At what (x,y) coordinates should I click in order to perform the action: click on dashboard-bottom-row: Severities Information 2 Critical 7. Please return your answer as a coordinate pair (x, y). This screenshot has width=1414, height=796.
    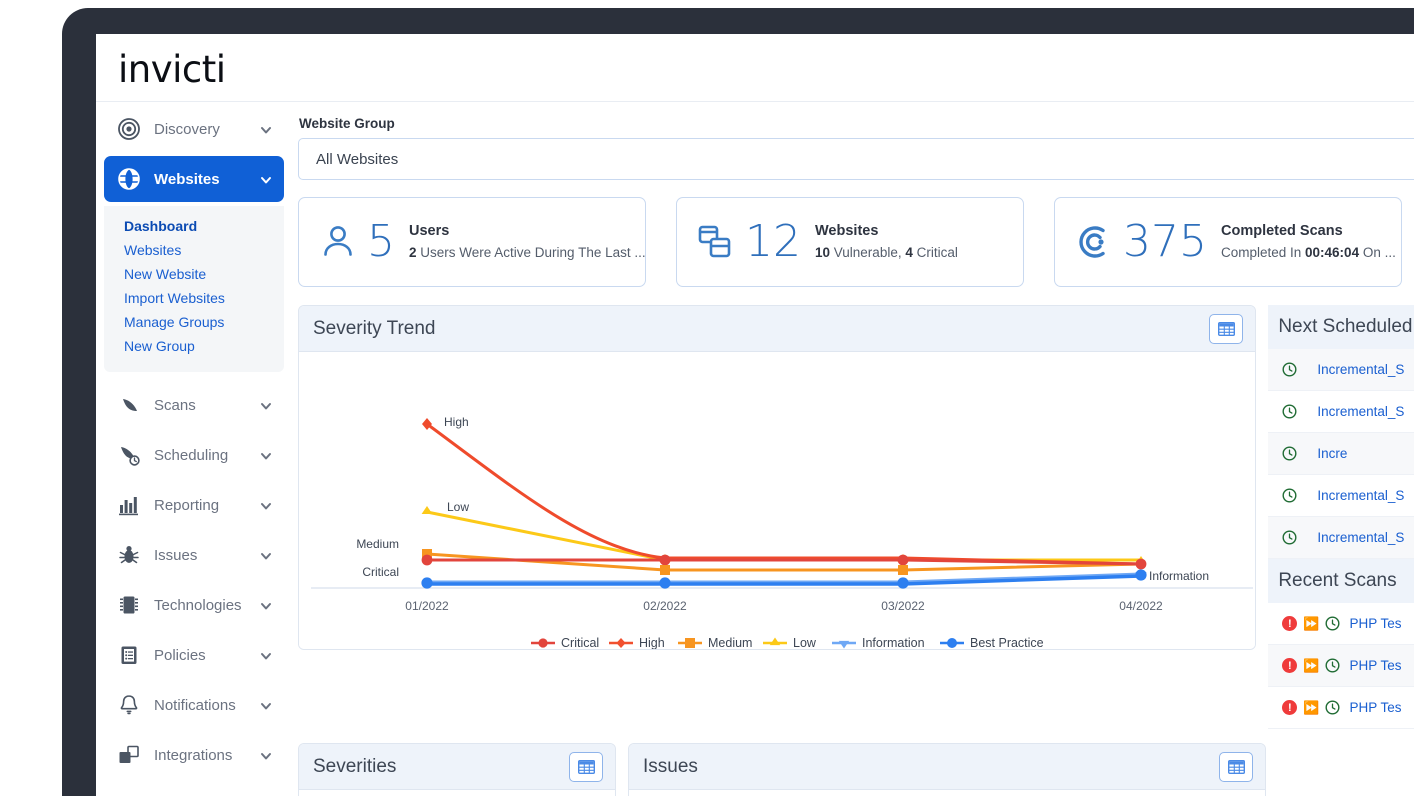
    Looking at the image, I should click on (856, 769).